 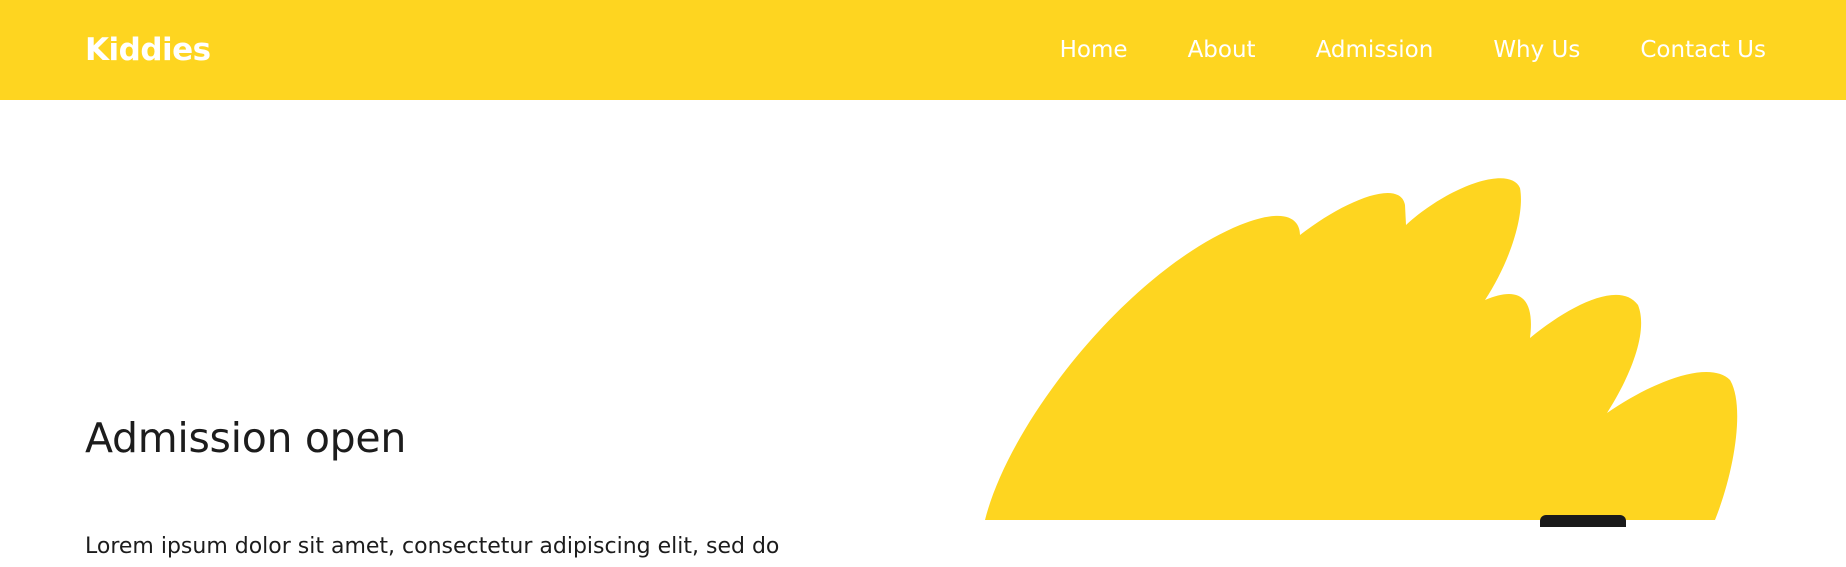 I want to click on main-nav: Home About Admission Why Us Contact Us, so click(x=1413, y=50).